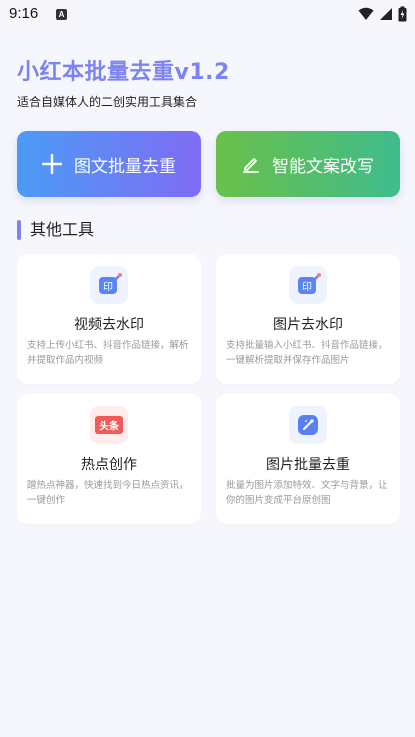  I want to click on tool-card-image-watermark: 印 图片去水印 支持批量输入小红书、抖音作品链接，一键解析提取并保存作品图片, so click(308, 319).